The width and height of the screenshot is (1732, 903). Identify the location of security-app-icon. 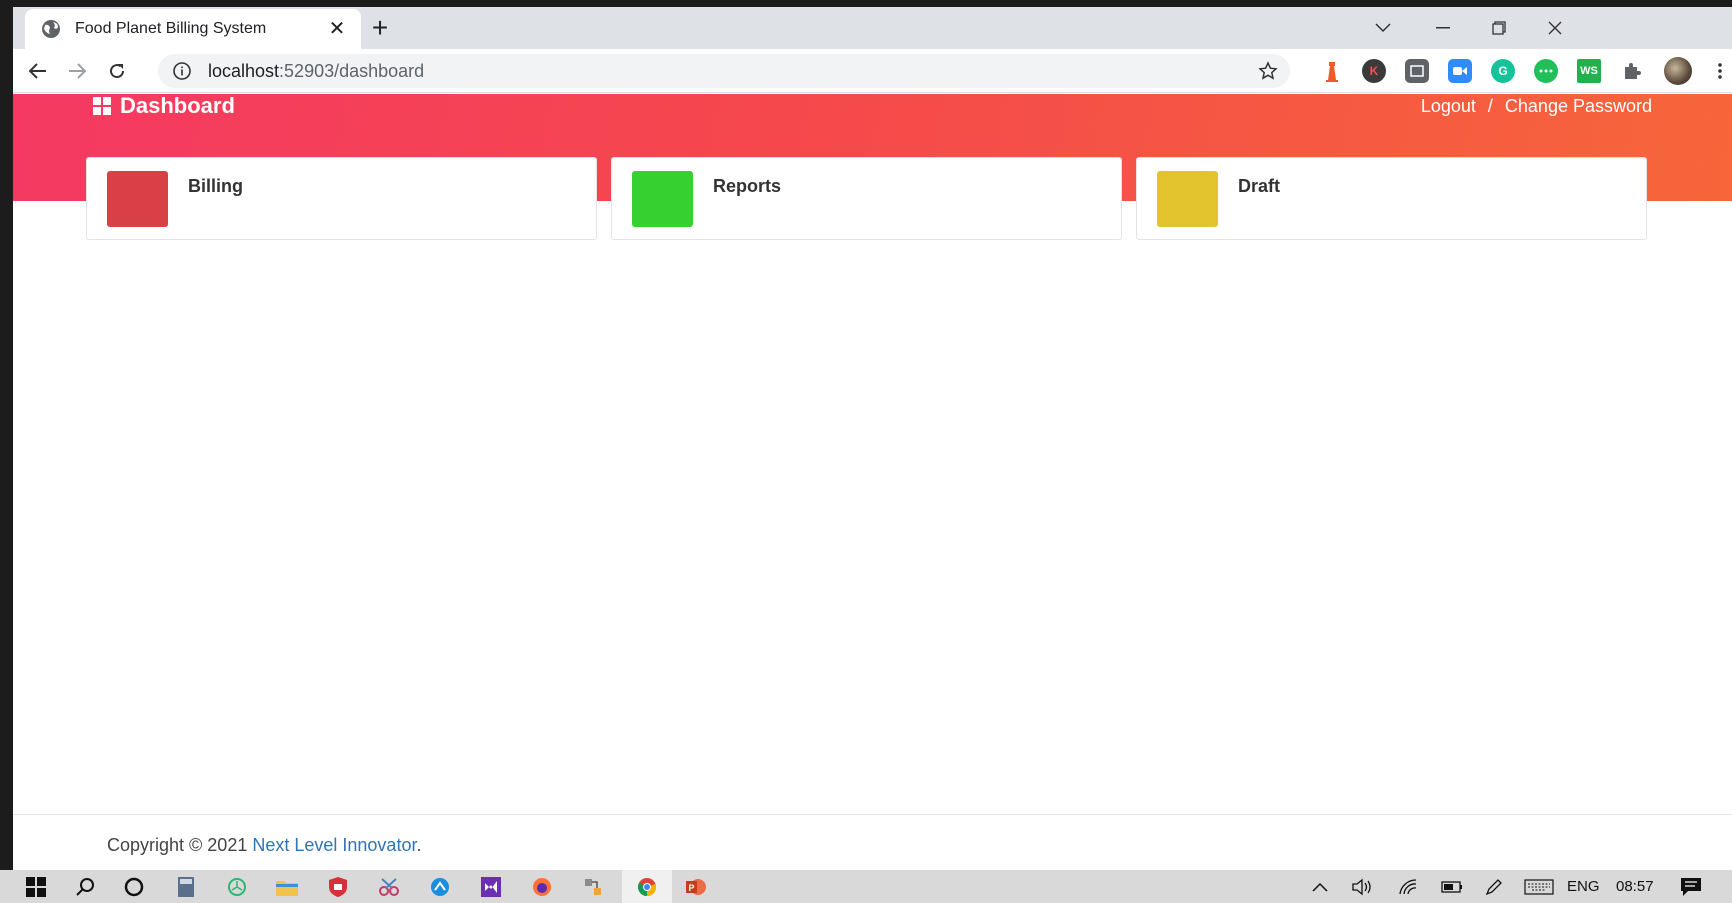
(338, 887).